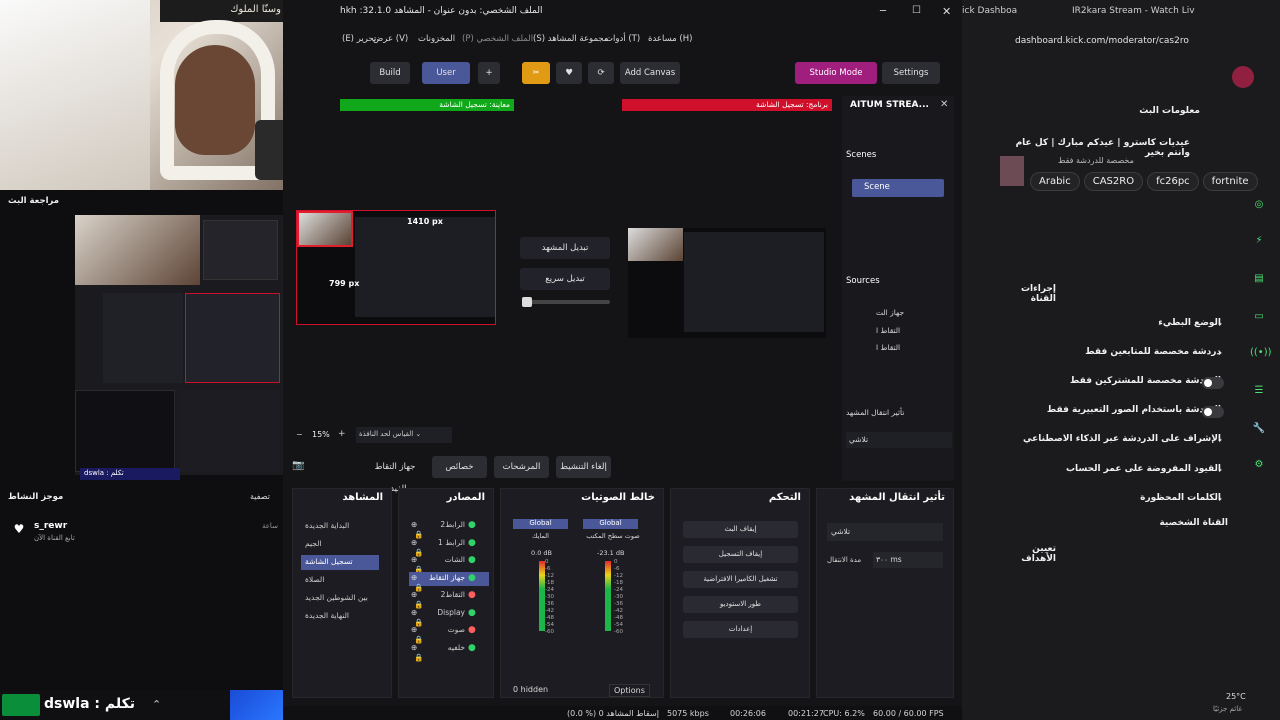  What do you see at coordinates (569, 73) in the screenshot?
I see `heart-button-icon: ♥` at bounding box center [569, 73].